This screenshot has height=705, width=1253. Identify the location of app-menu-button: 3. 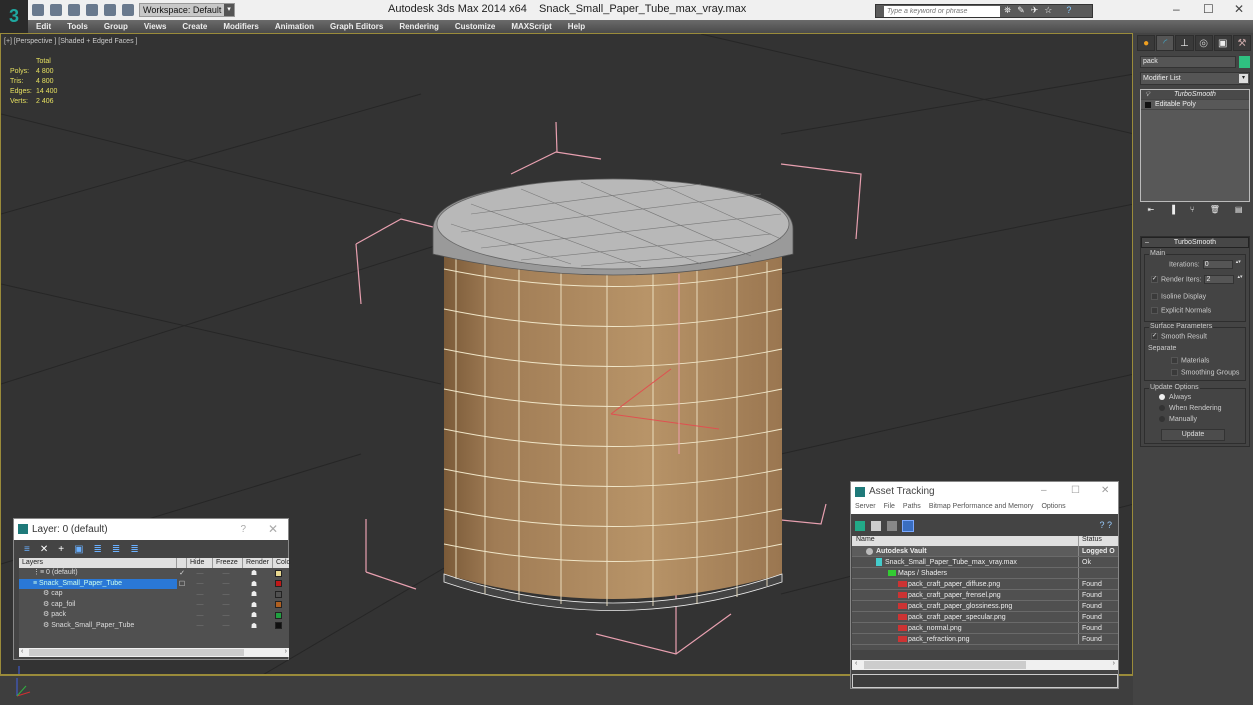
(14, 16).